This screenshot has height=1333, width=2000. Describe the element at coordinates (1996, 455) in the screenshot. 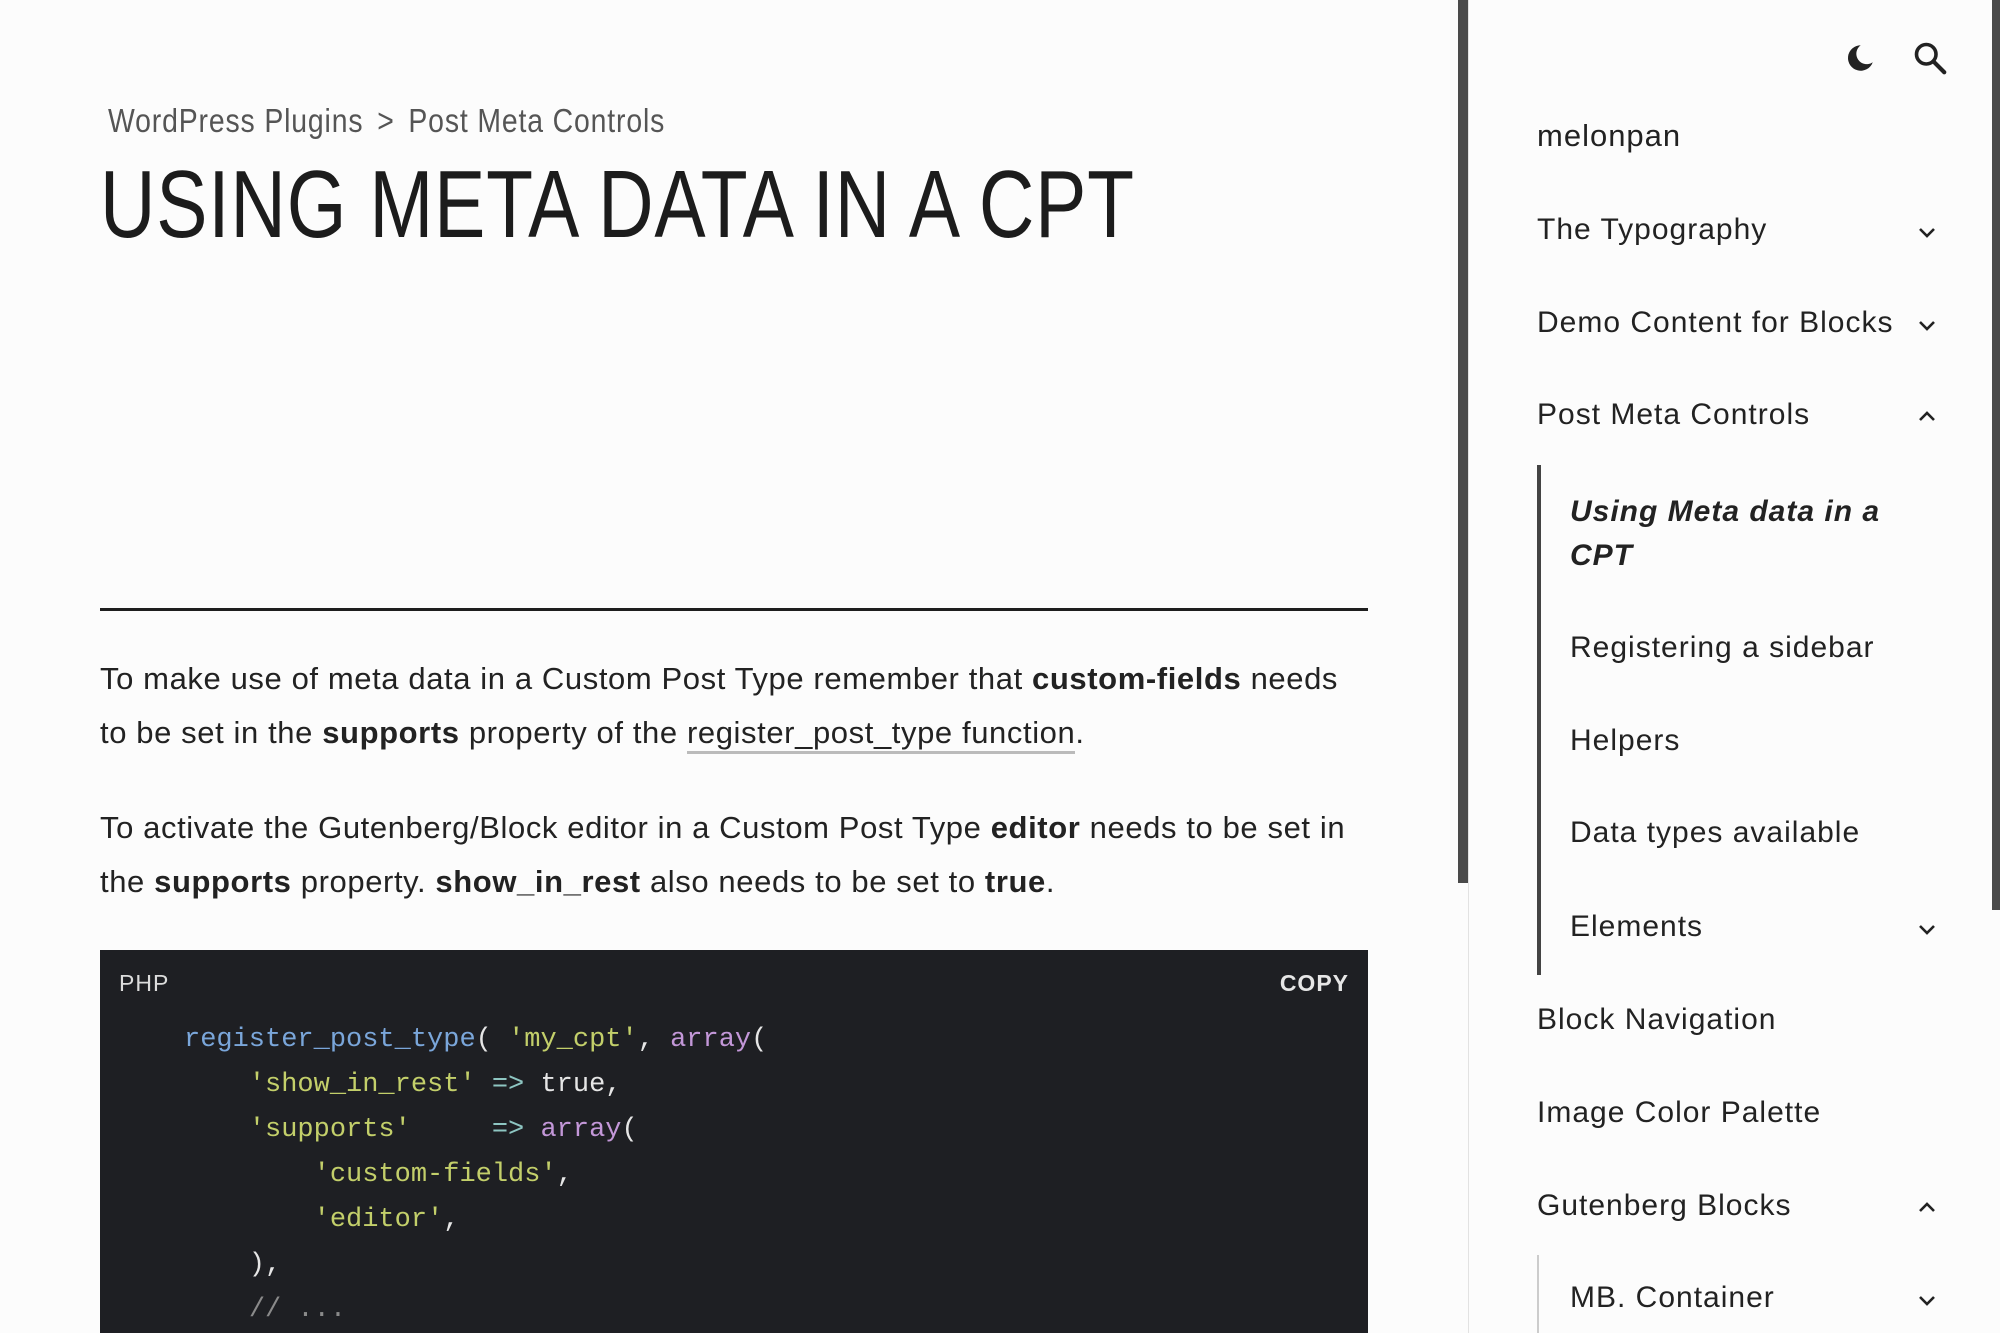

I see `sidebar-scrollbar` at that location.